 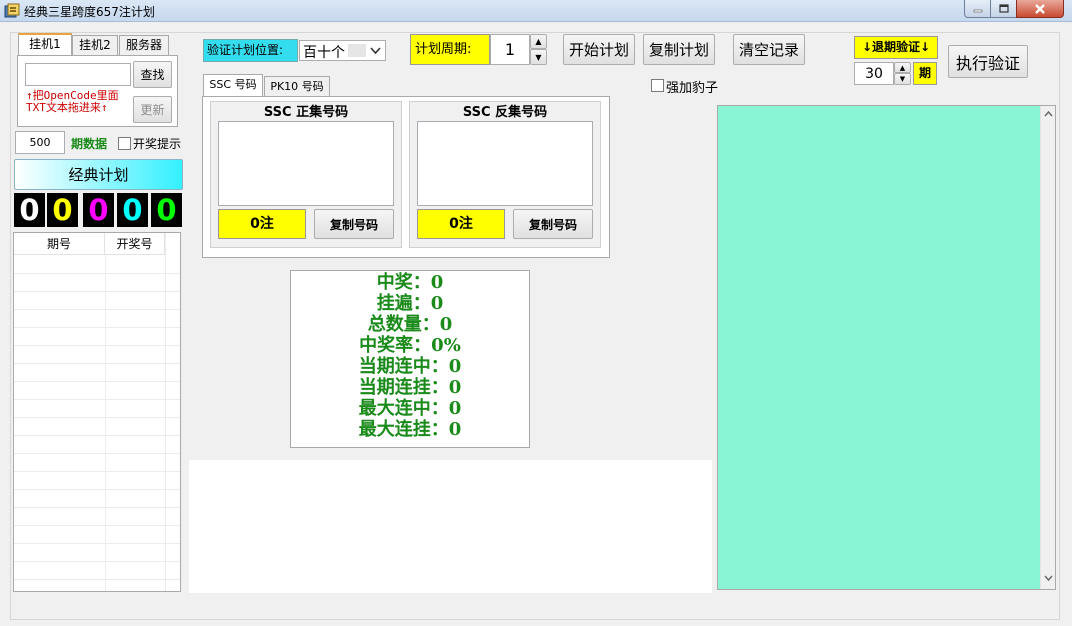 I want to click on tab-server: 服务器, so click(x=144, y=45).